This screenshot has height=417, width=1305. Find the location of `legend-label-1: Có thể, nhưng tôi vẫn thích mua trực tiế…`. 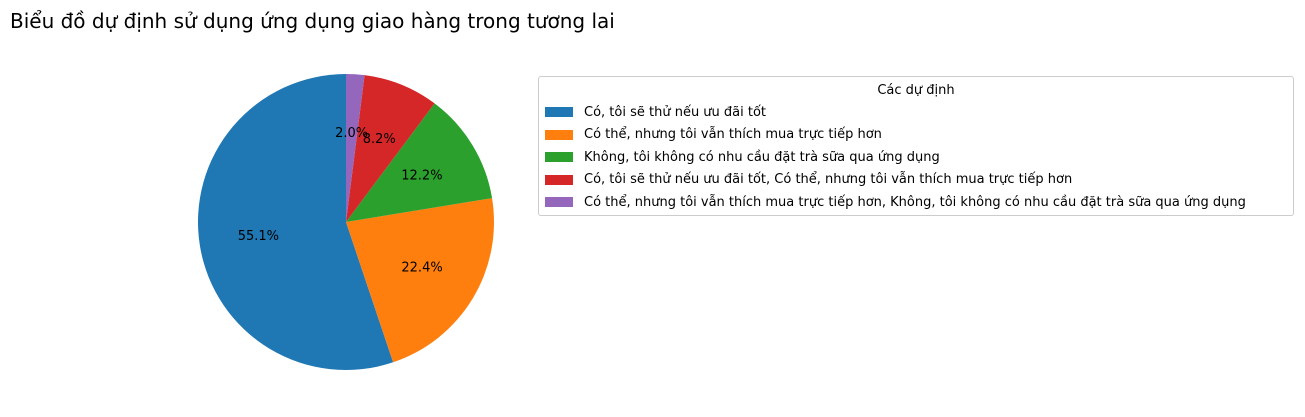

legend-label-1: Có thể, nhưng tôi vẫn thích mua trực tiế… is located at coordinates (733, 134).